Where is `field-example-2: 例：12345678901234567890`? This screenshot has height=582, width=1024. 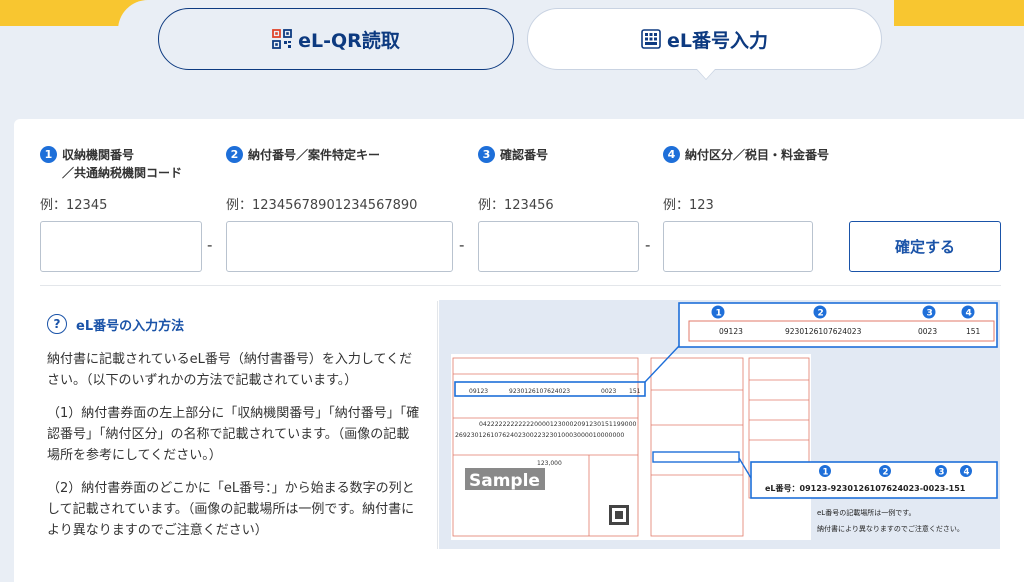 field-example-2: 例：12345678901234567890 is located at coordinates (322, 205).